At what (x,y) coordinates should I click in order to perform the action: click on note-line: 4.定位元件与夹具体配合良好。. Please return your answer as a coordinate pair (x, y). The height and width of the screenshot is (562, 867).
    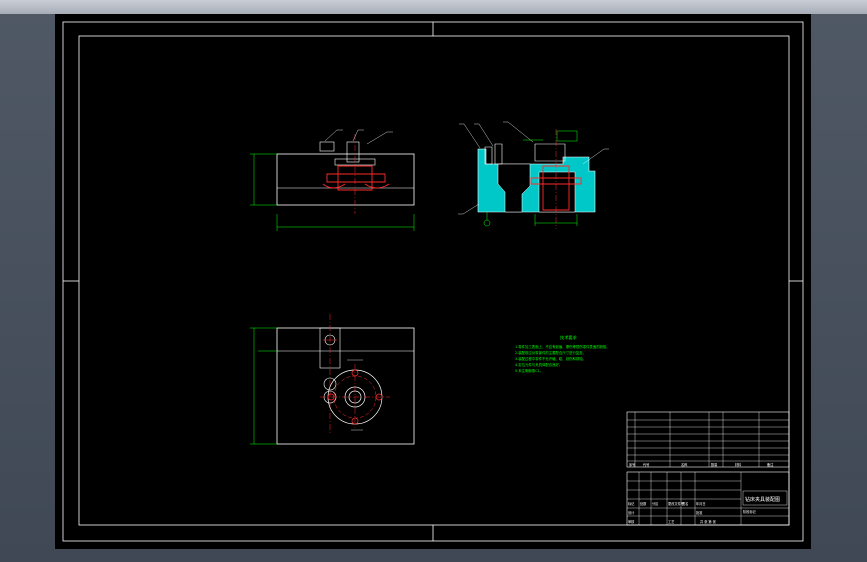
    Looking at the image, I should click on (538, 364).